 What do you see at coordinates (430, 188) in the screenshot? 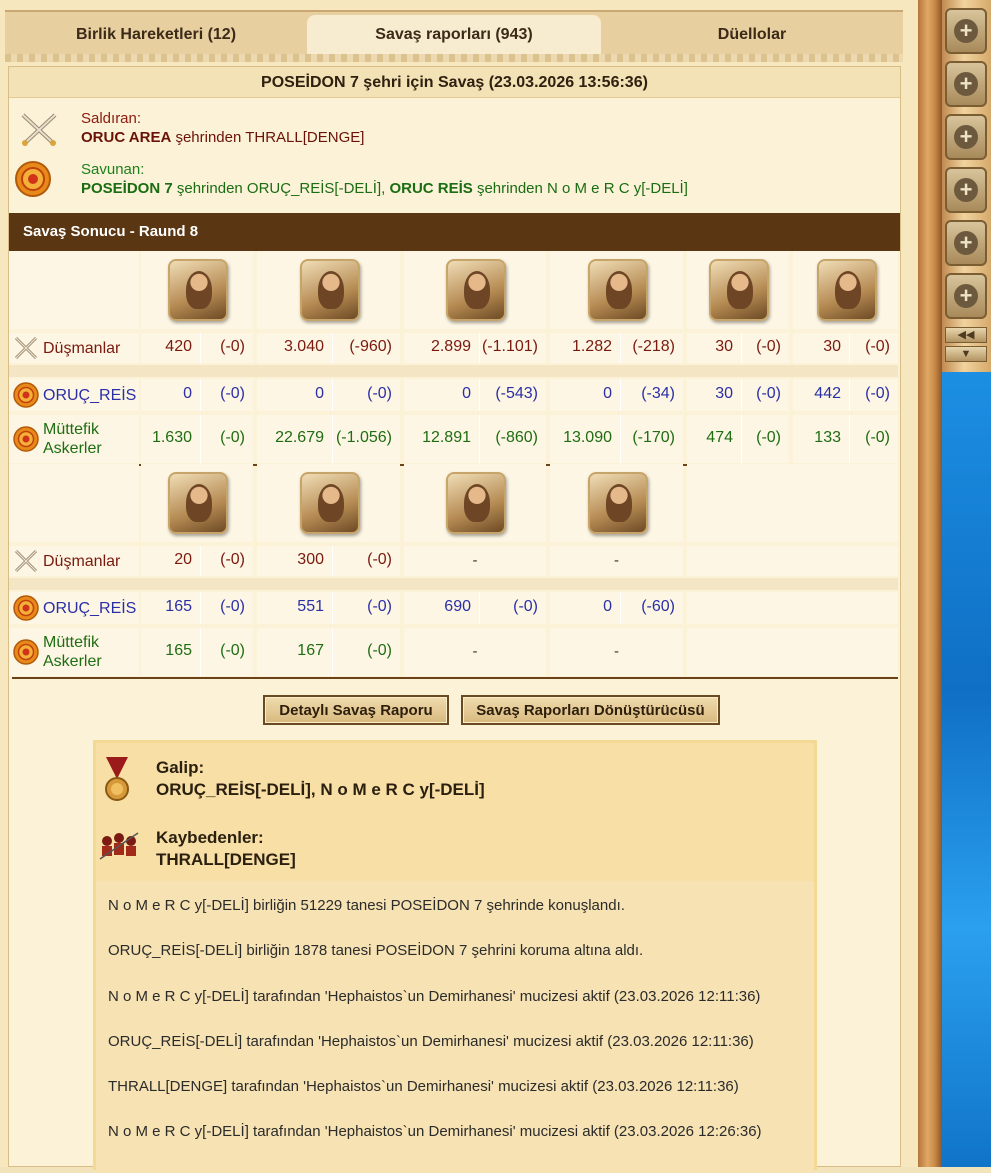
I see `defender-city-link-2: ORUC REİS` at bounding box center [430, 188].